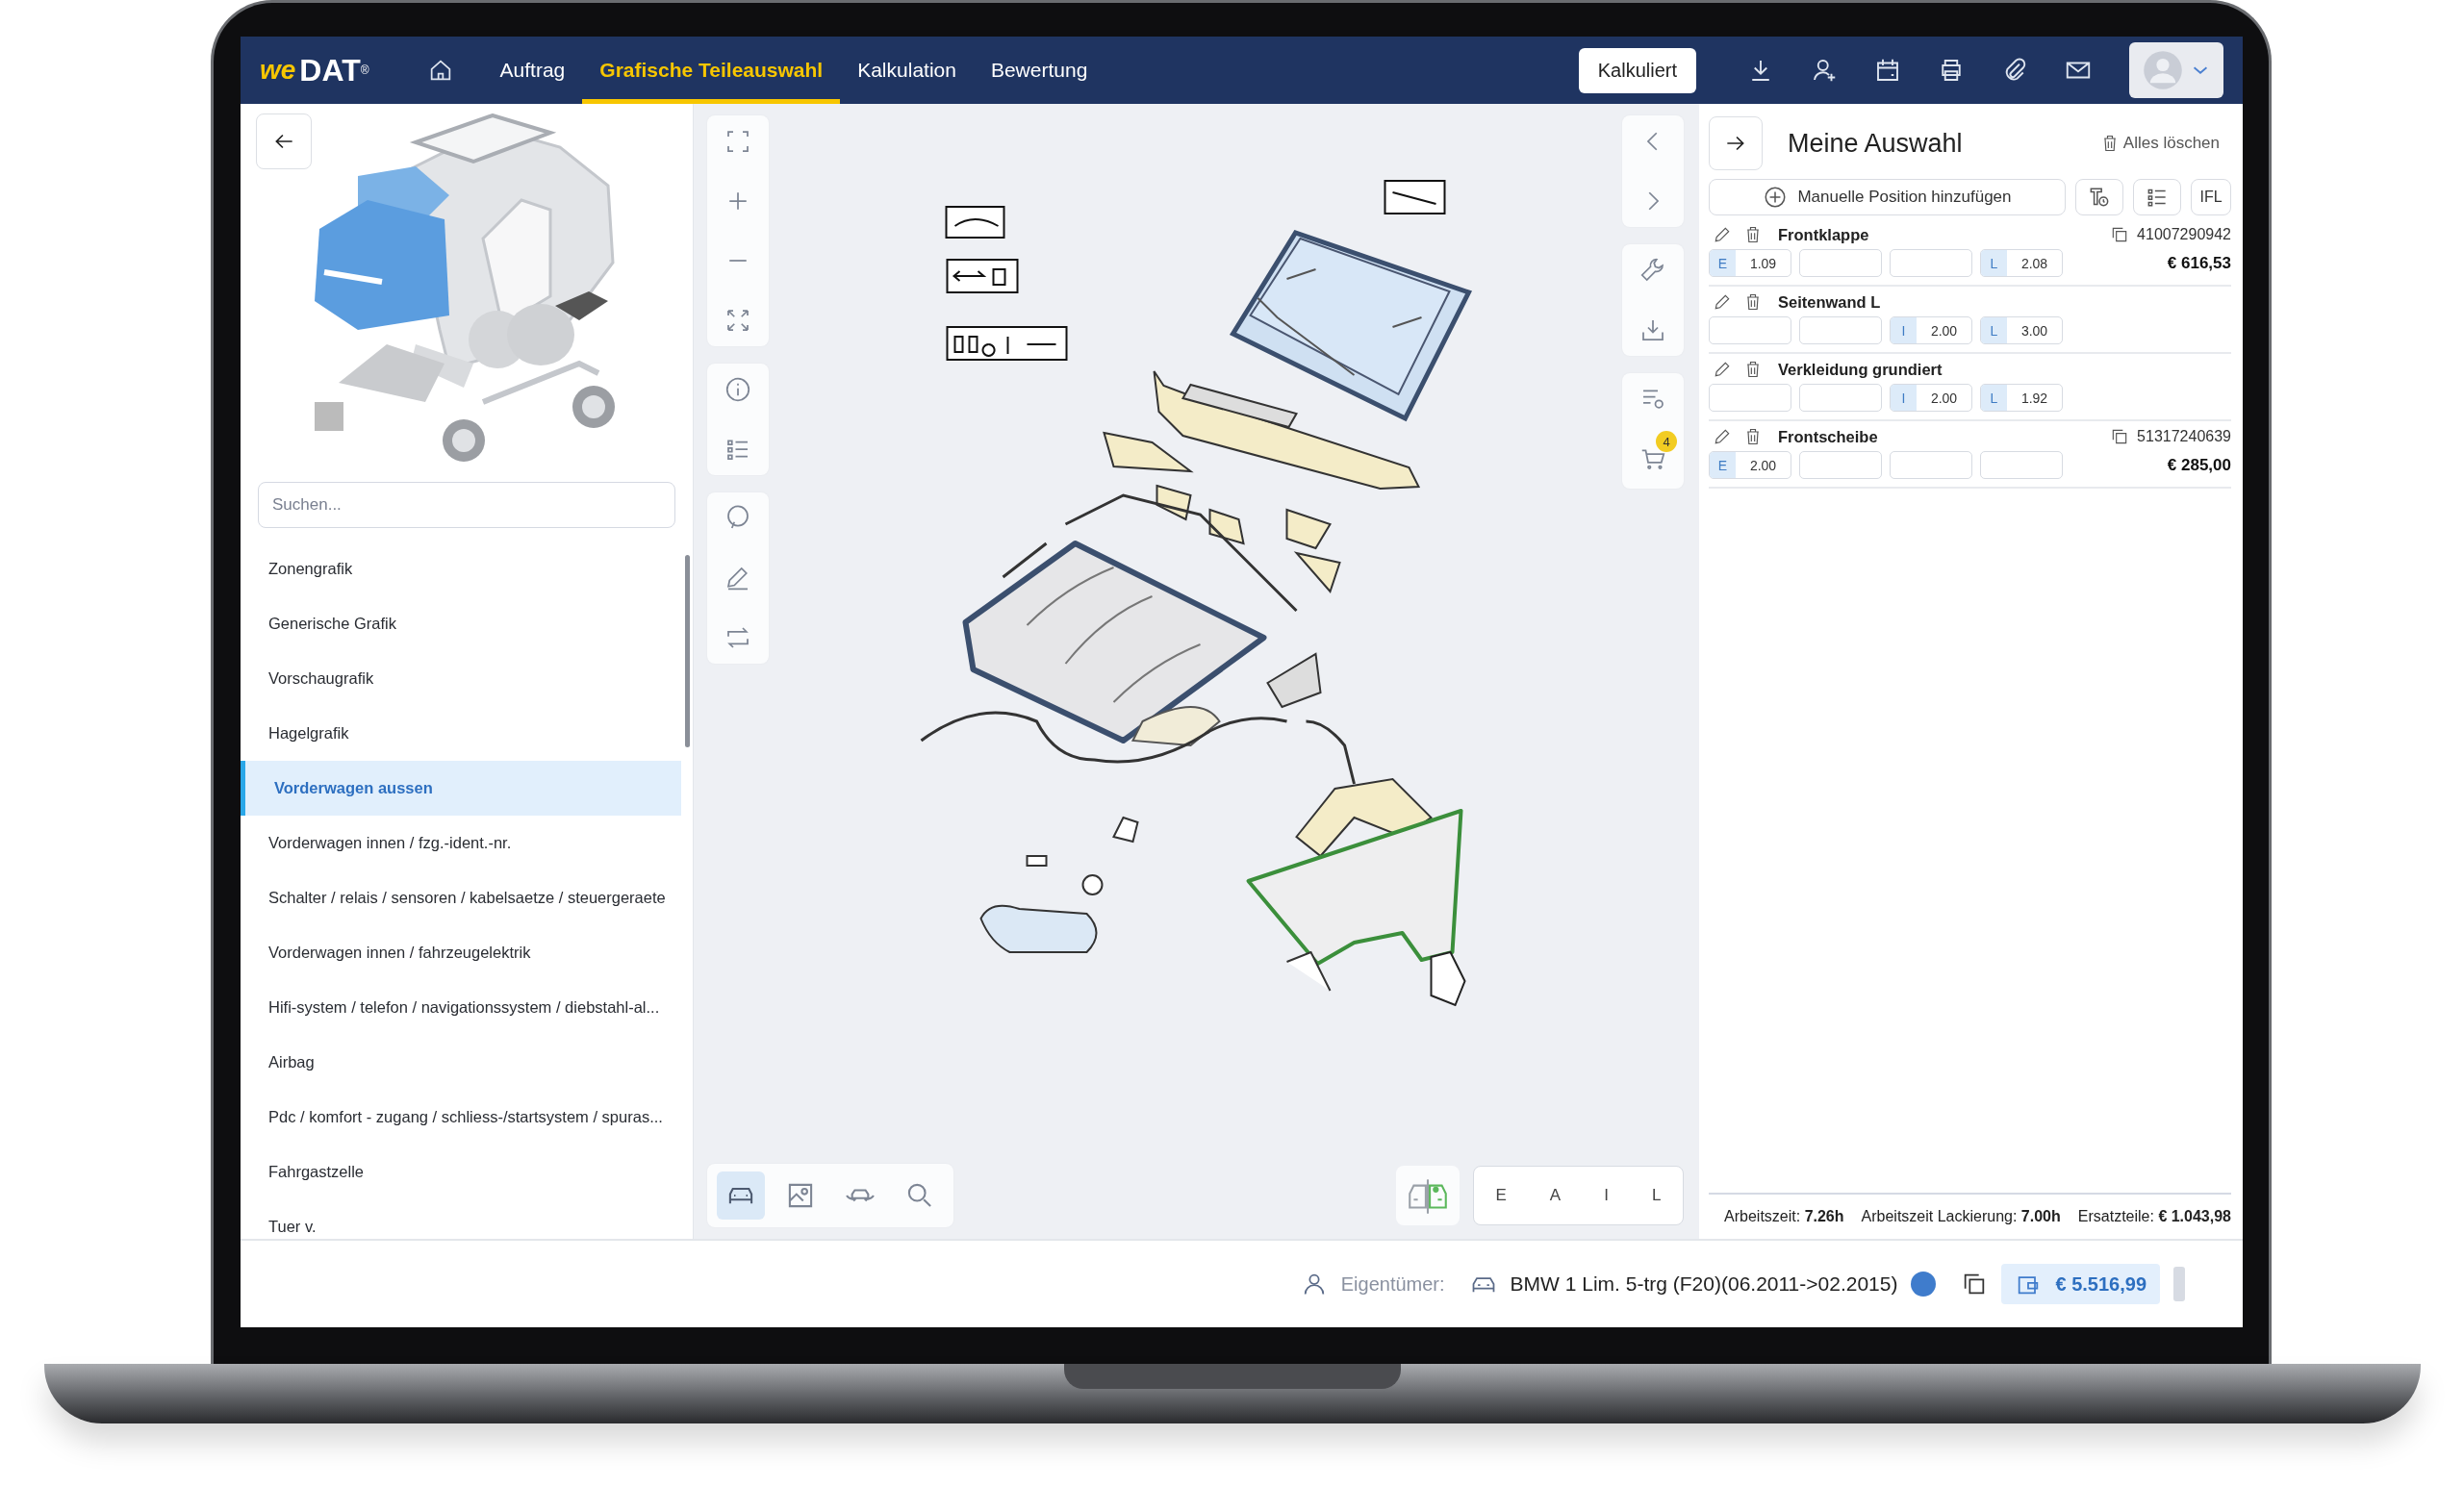 Image resolution: width=2464 pixels, height=1486 pixels. What do you see at coordinates (461, 788) in the screenshot?
I see `category-item: Vorderwagen aussen` at bounding box center [461, 788].